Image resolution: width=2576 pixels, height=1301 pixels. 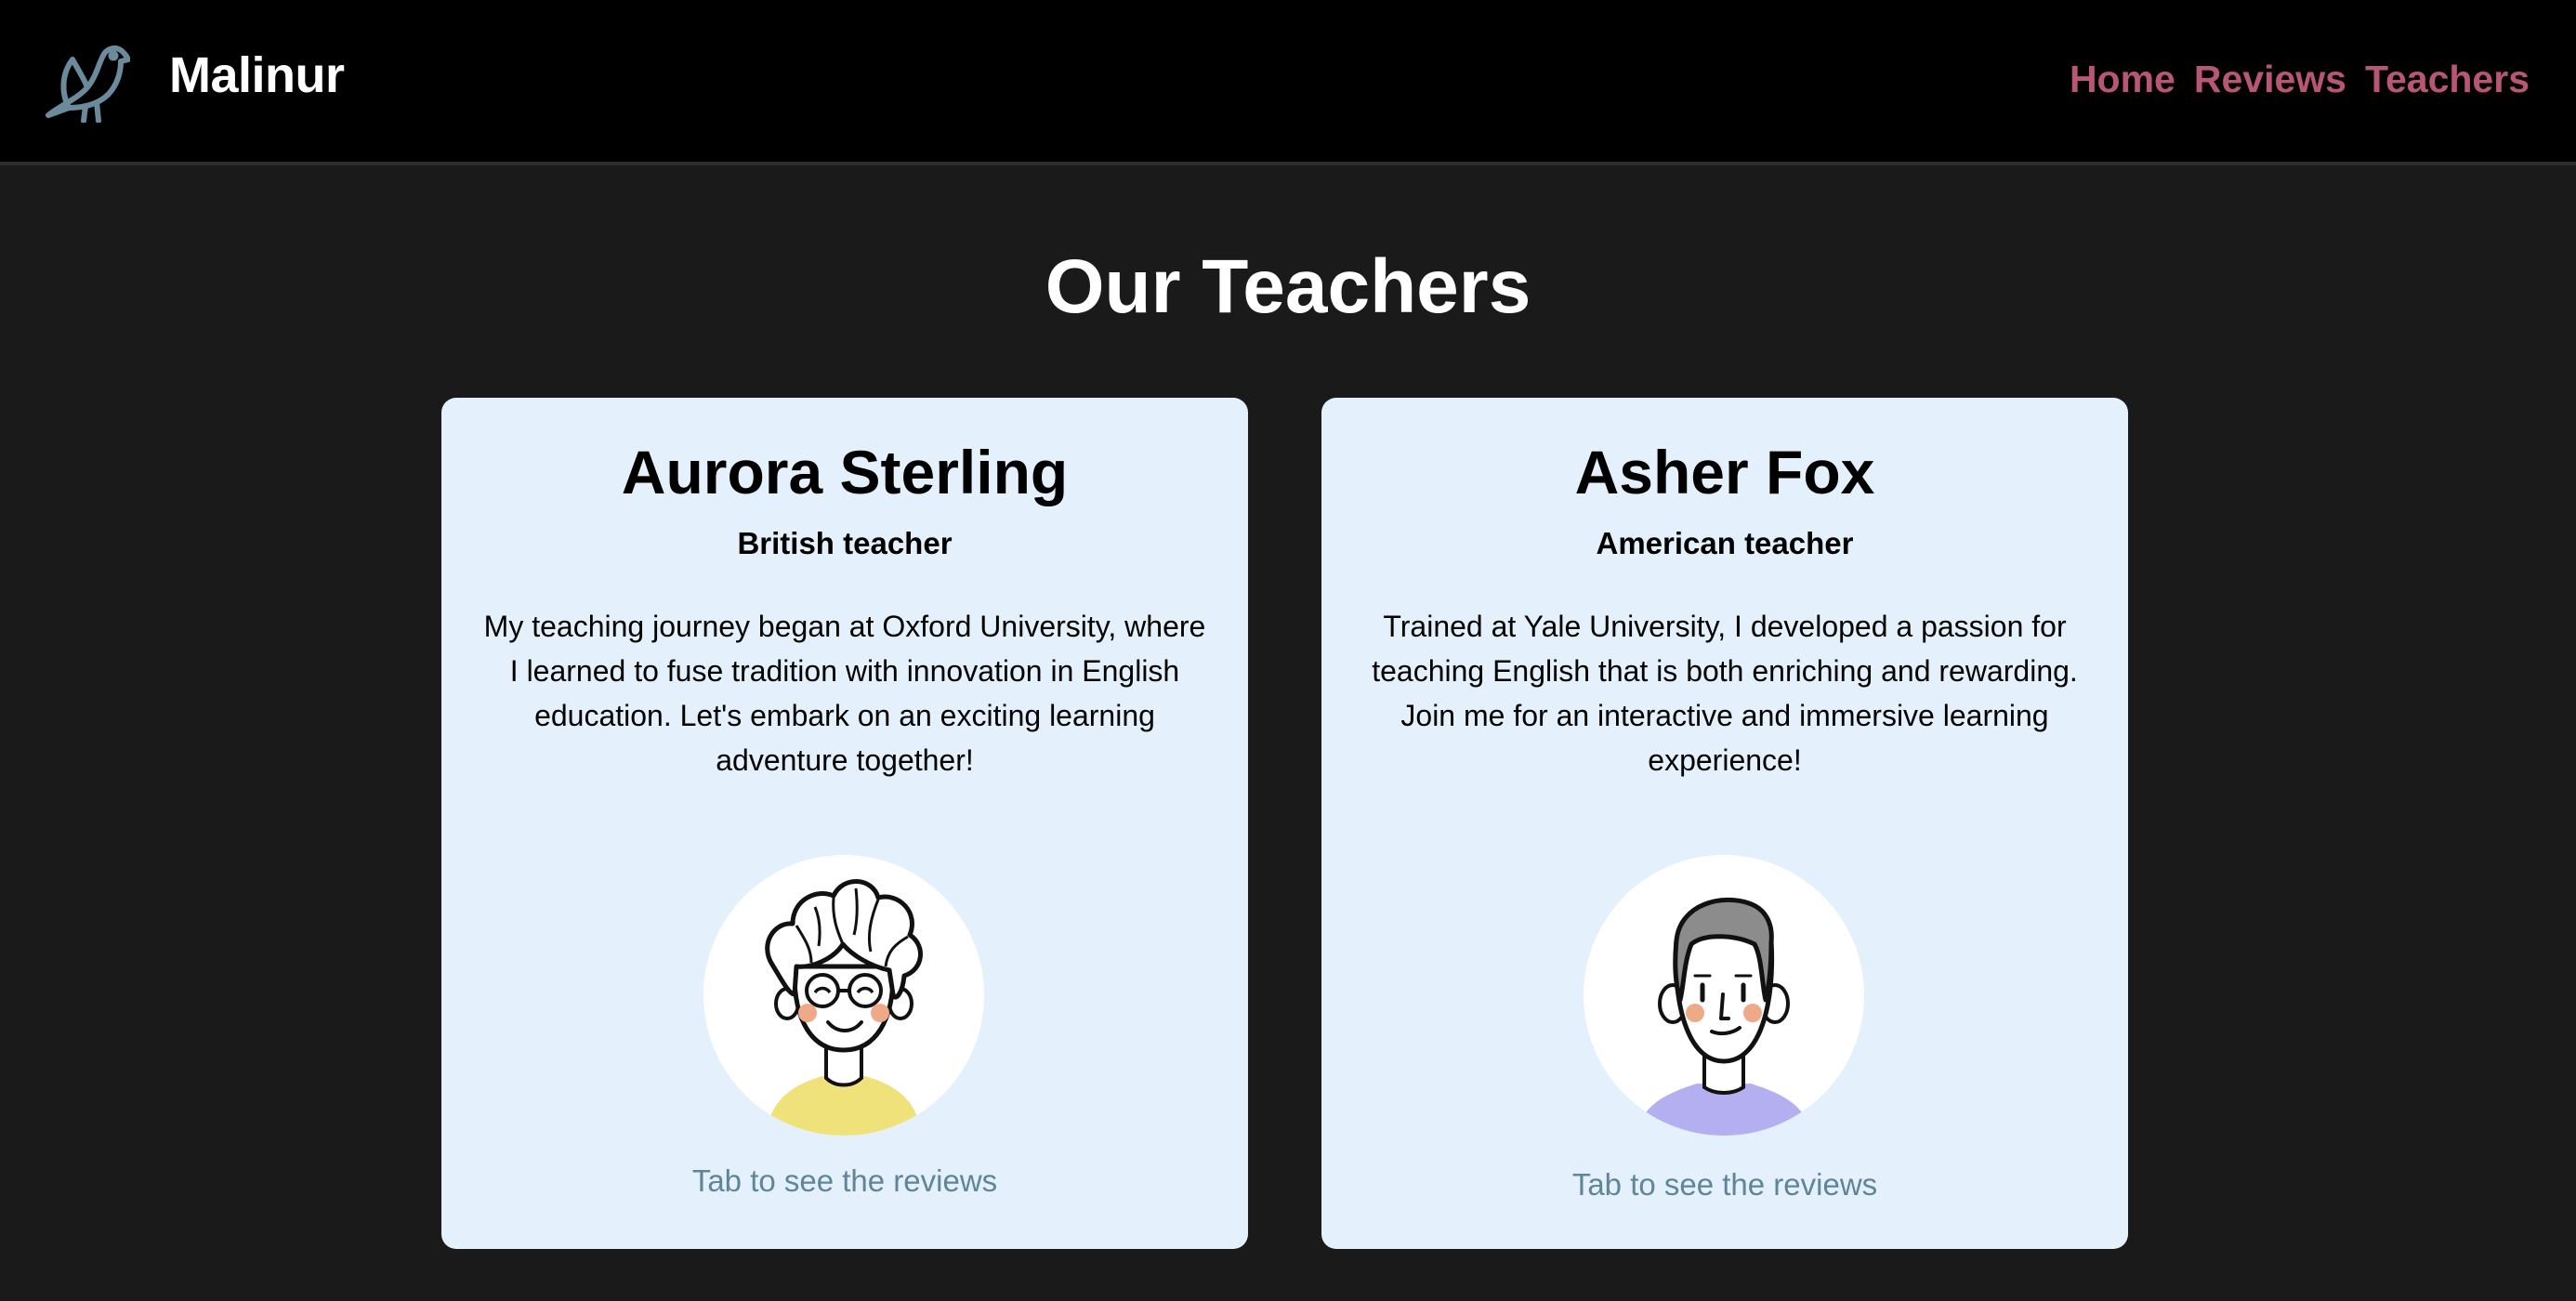 I want to click on nav-teachers-link: Teachers, so click(x=2447, y=79).